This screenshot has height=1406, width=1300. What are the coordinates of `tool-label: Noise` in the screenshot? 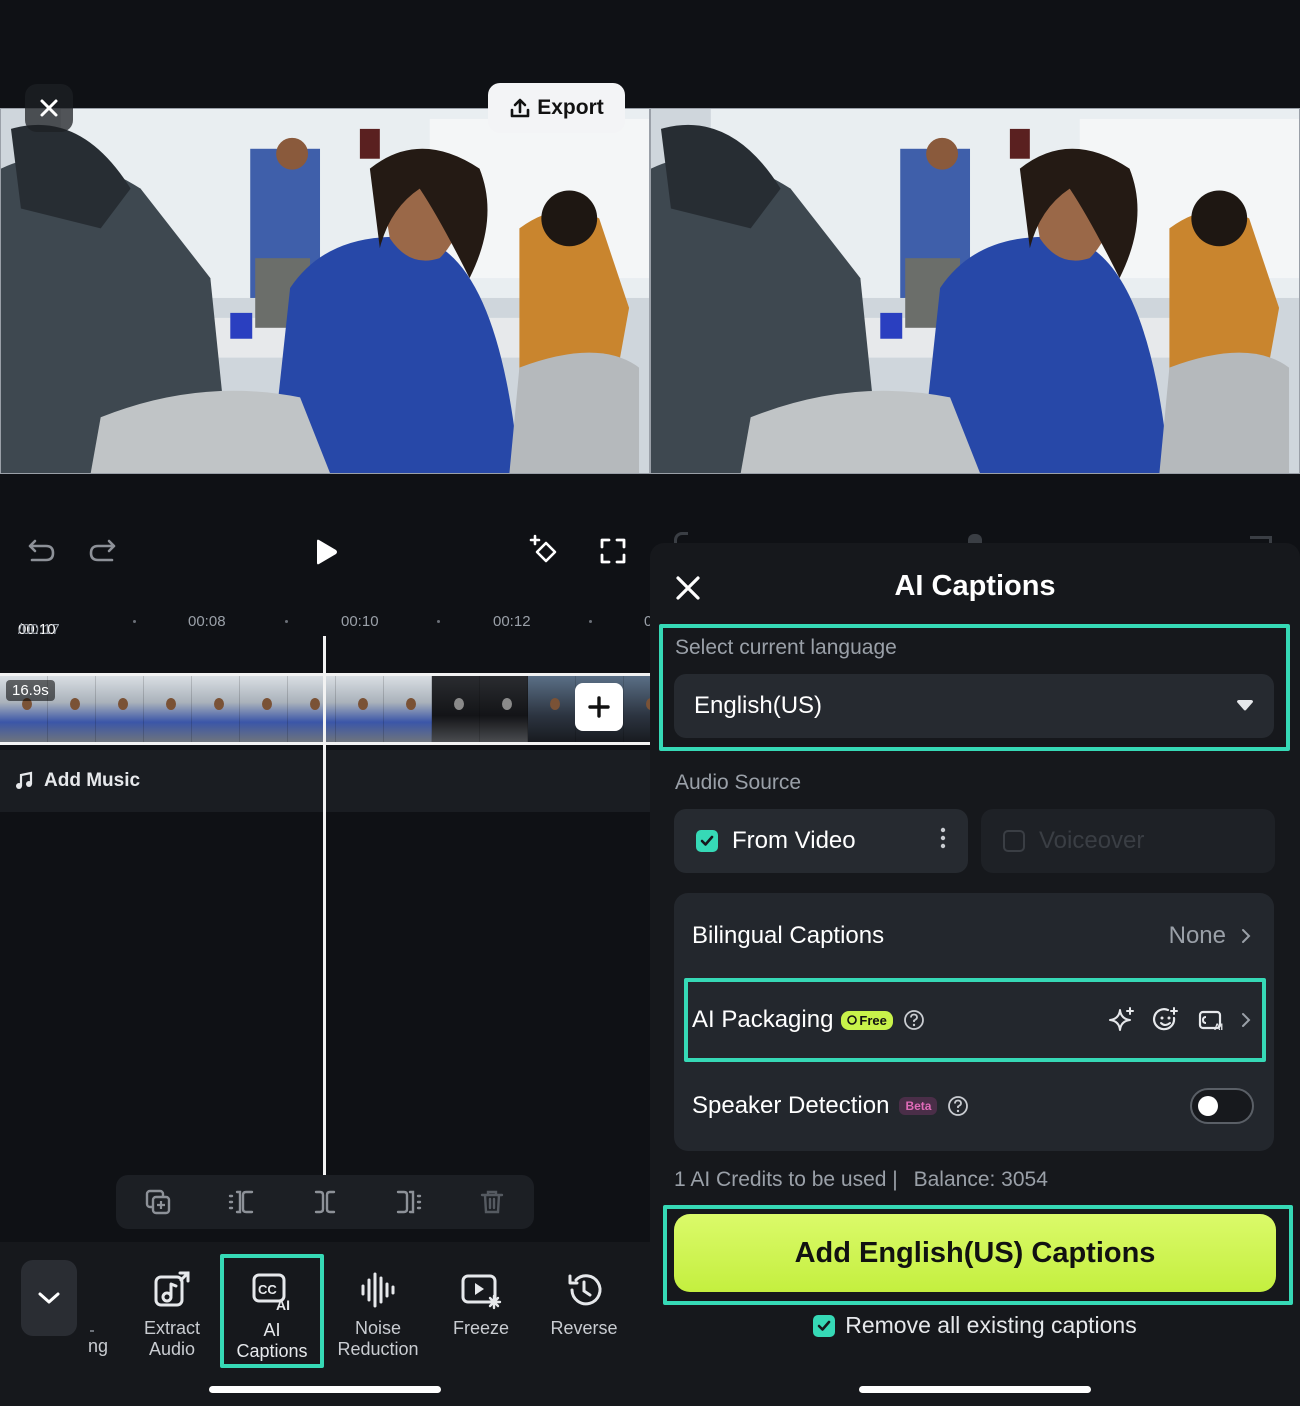 It's located at (378, 1328).